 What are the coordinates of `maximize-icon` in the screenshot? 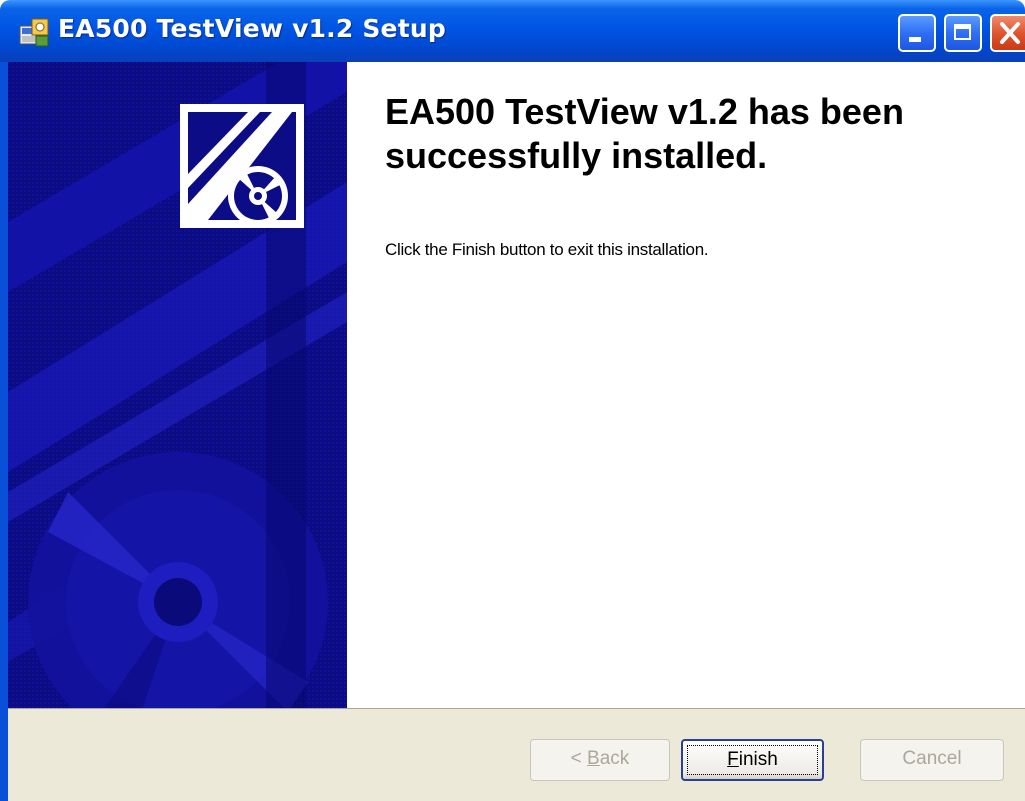 It's located at (963, 33).